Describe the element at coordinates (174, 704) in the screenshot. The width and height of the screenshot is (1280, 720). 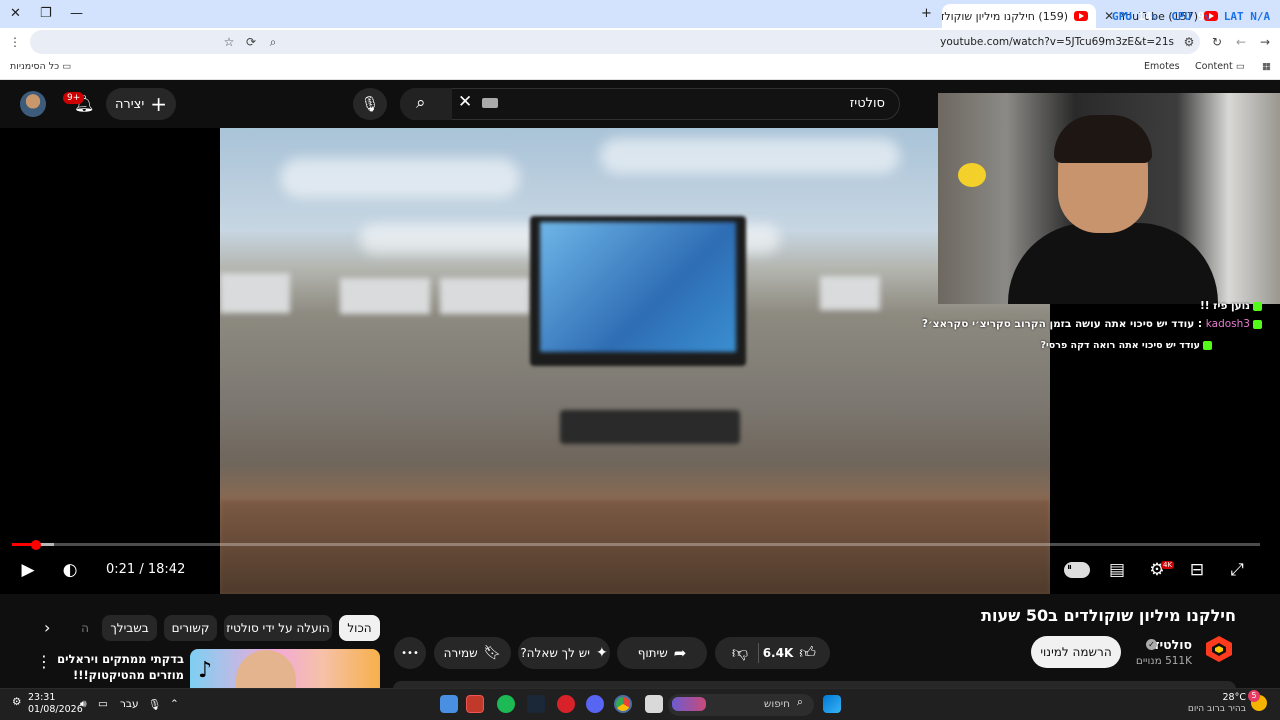
I see `tray-overflow-icon: ⌃` at that location.